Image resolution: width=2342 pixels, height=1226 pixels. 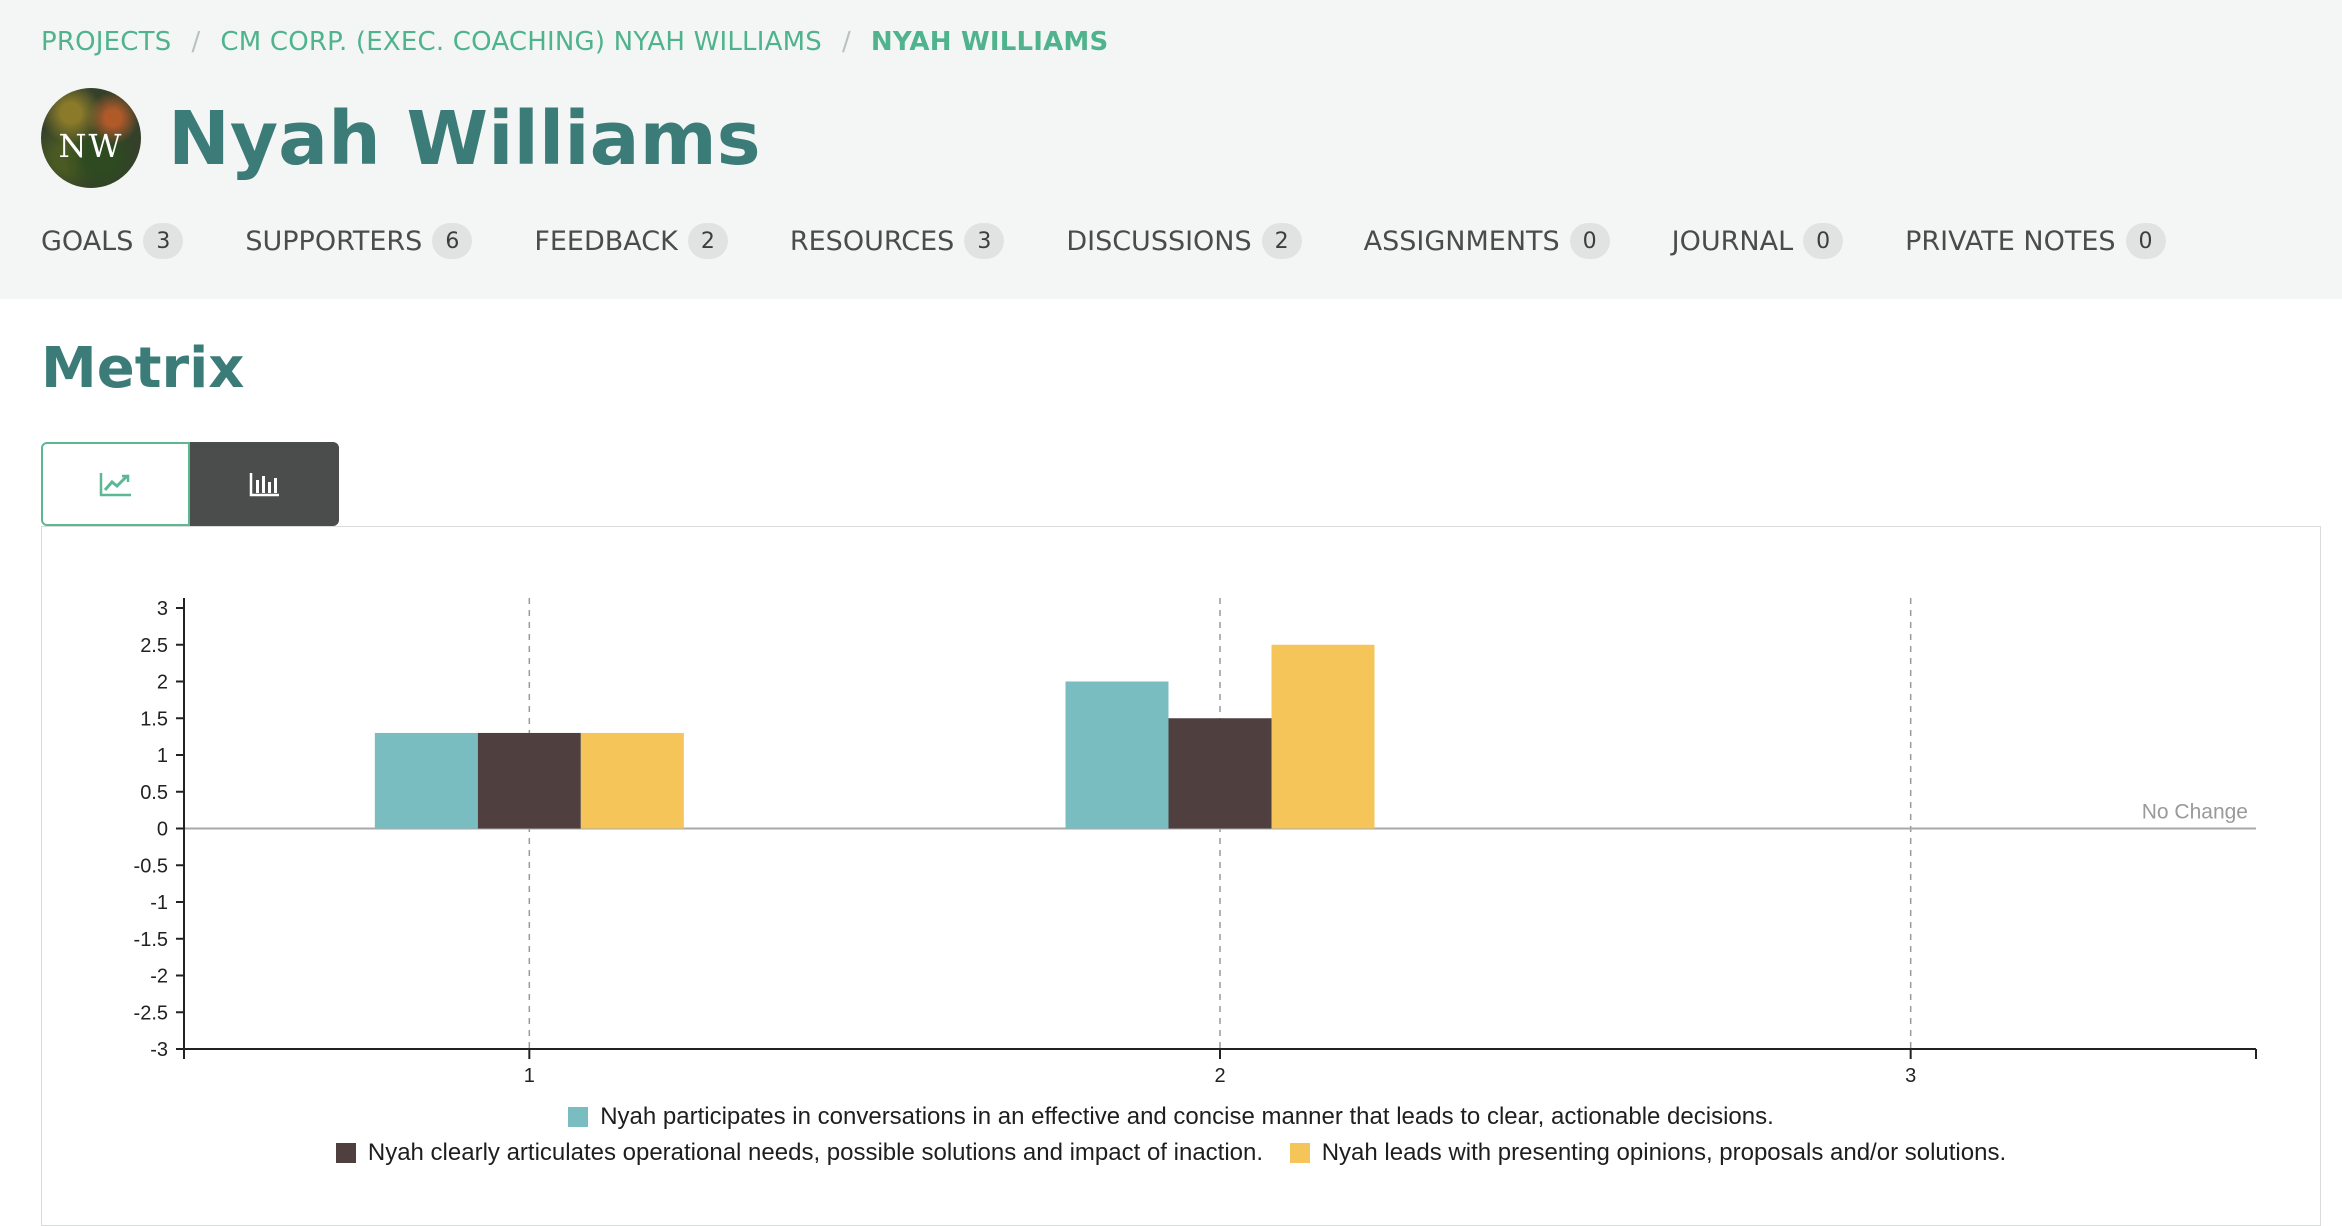 What do you see at coordinates (1910, 1076) in the screenshot?
I see `x-tick-label: 3` at bounding box center [1910, 1076].